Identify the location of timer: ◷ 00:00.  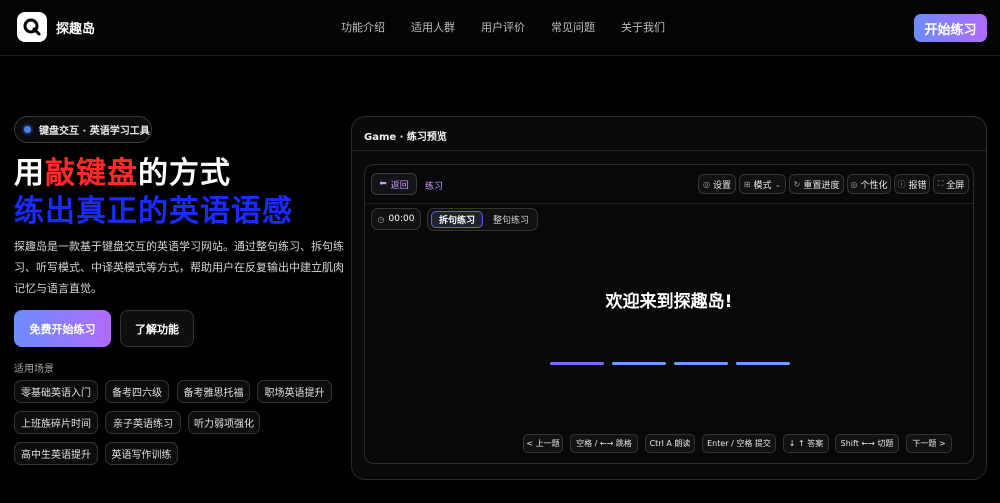
(396, 219).